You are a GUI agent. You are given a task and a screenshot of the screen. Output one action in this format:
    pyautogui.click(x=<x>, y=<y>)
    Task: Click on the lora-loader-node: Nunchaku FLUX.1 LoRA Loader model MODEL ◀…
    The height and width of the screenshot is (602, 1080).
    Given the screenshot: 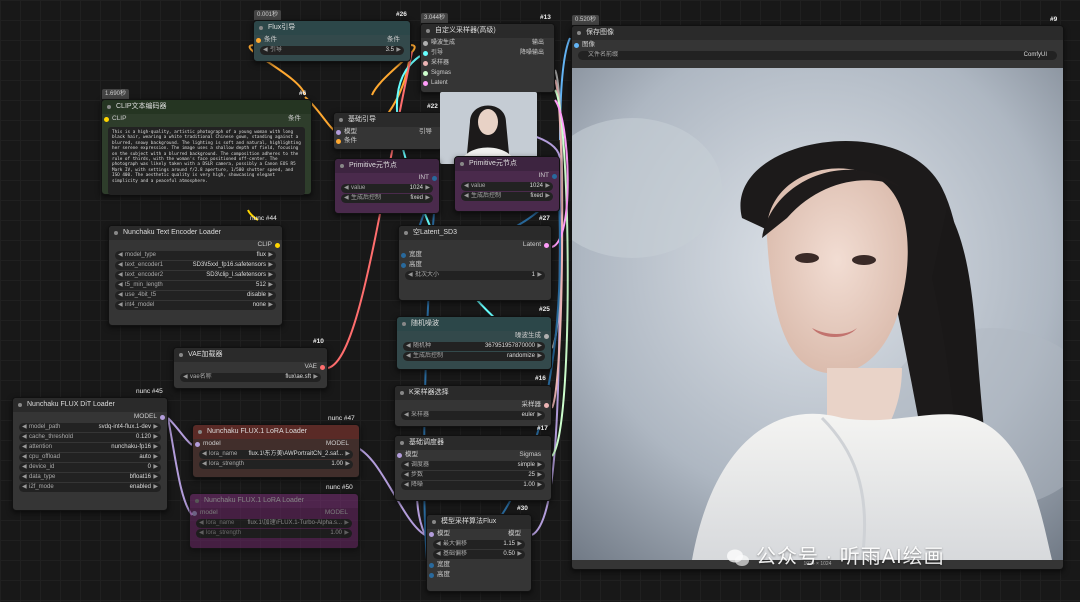 What is the action you would take?
    pyautogui.click(x=276, y=451)
    